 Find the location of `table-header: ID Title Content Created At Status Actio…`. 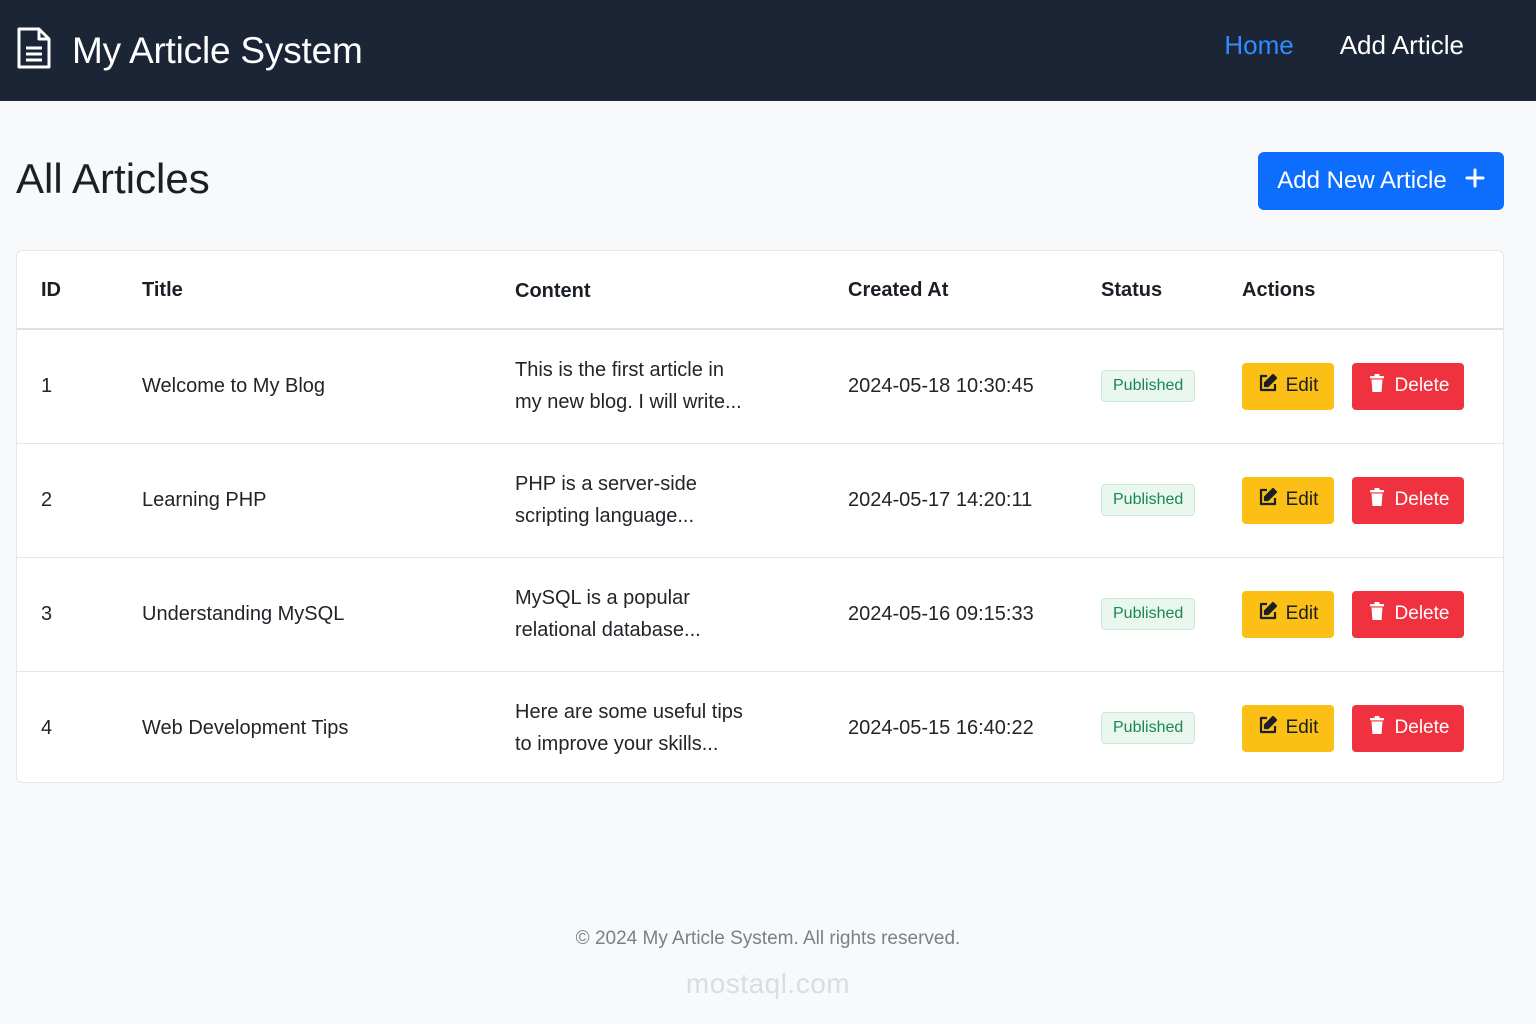

table-header: ID Title Content Created At Status Actio… is located at coordinates (760, 290).